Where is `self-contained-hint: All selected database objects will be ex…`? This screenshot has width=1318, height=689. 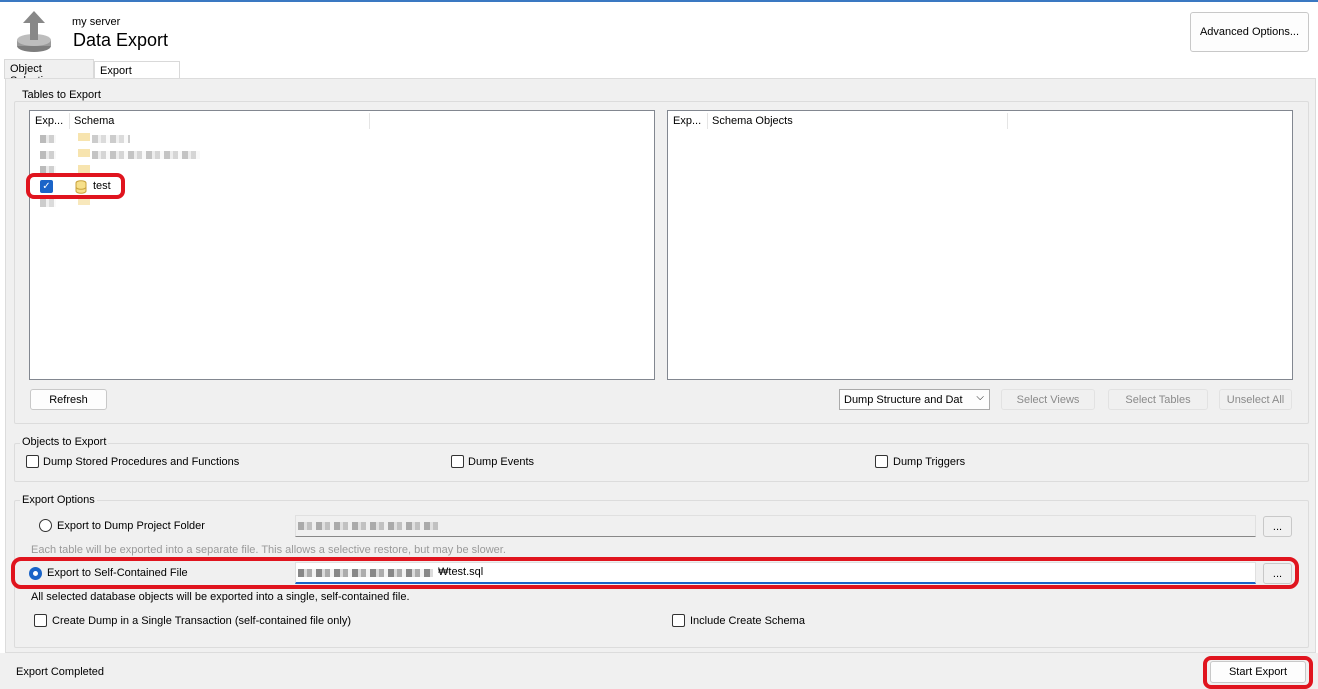 self-contained-hint: All selected database objects will be ex… is located at coordinates (220, 597).